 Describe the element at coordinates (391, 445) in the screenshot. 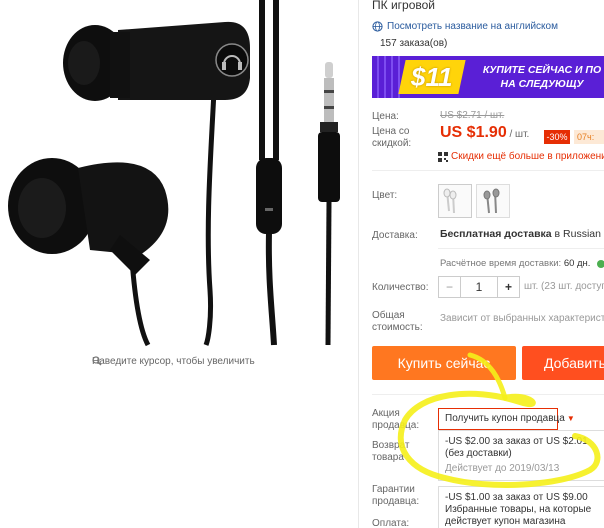

I see `return-label-1: Возврат` at that location.